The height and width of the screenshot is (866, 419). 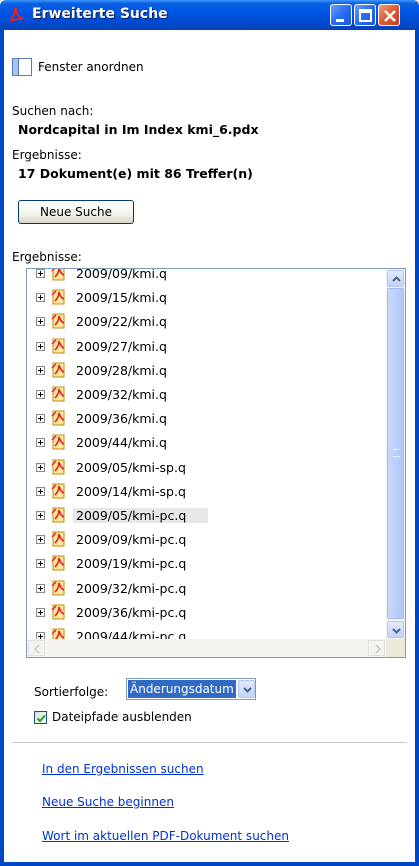 I want to click on hide-paths-label: Dateipfade ausblenden, so click(x=122, y=717).